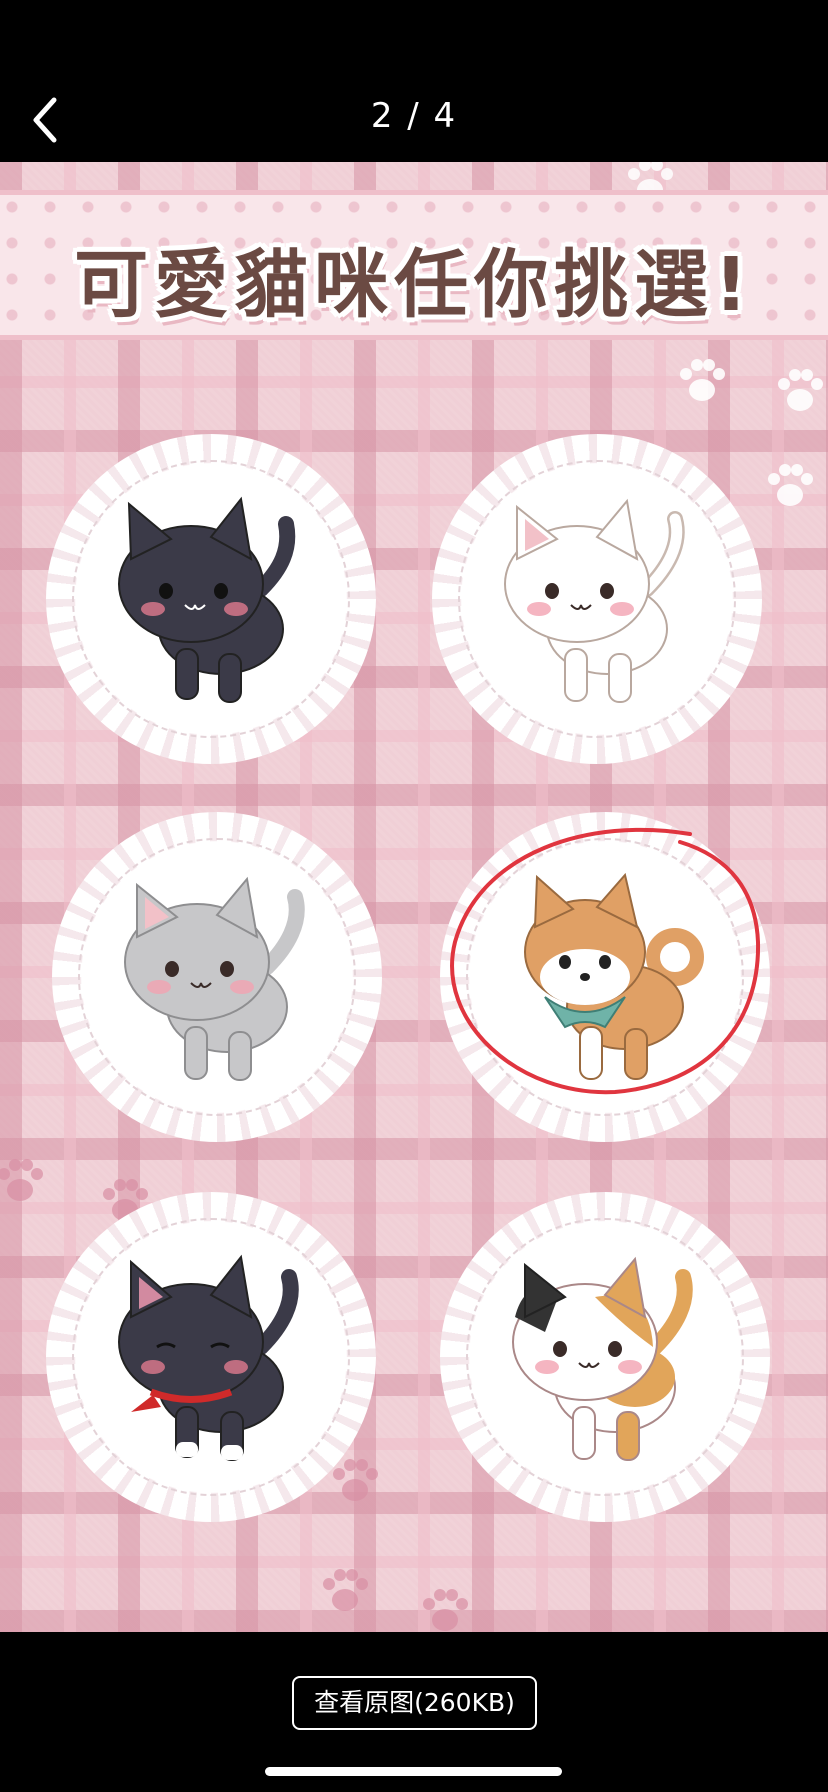 The image size is (828, 1792). I want to click on black-cat-illustration, so click(207, 599).